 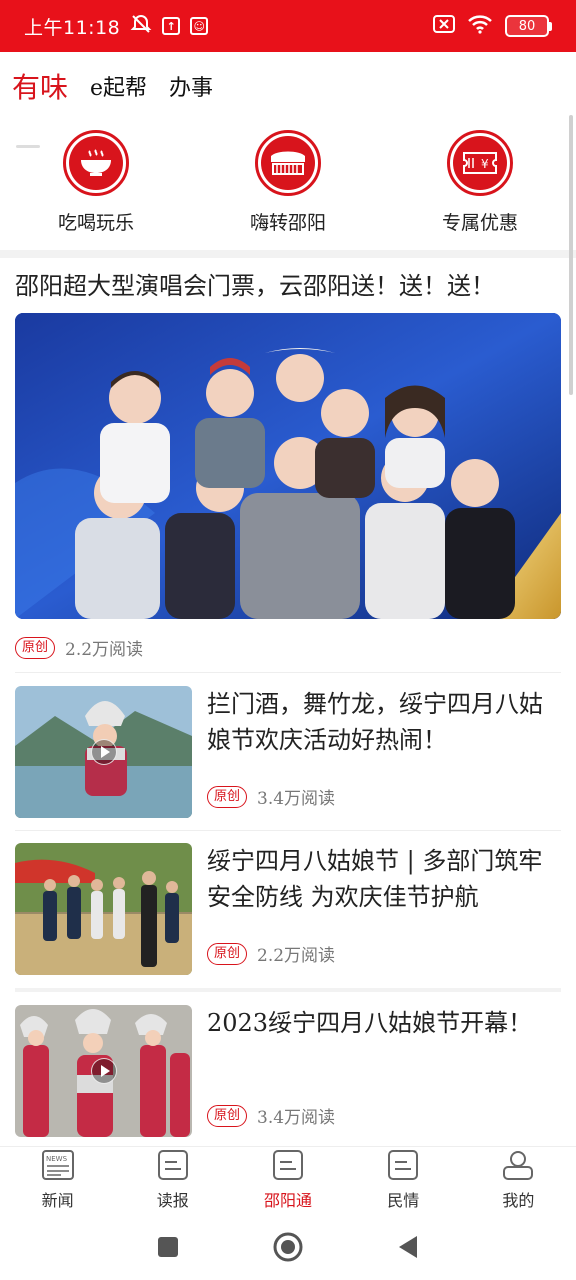 I want to click on home-button, so click(x=288, y=1247).